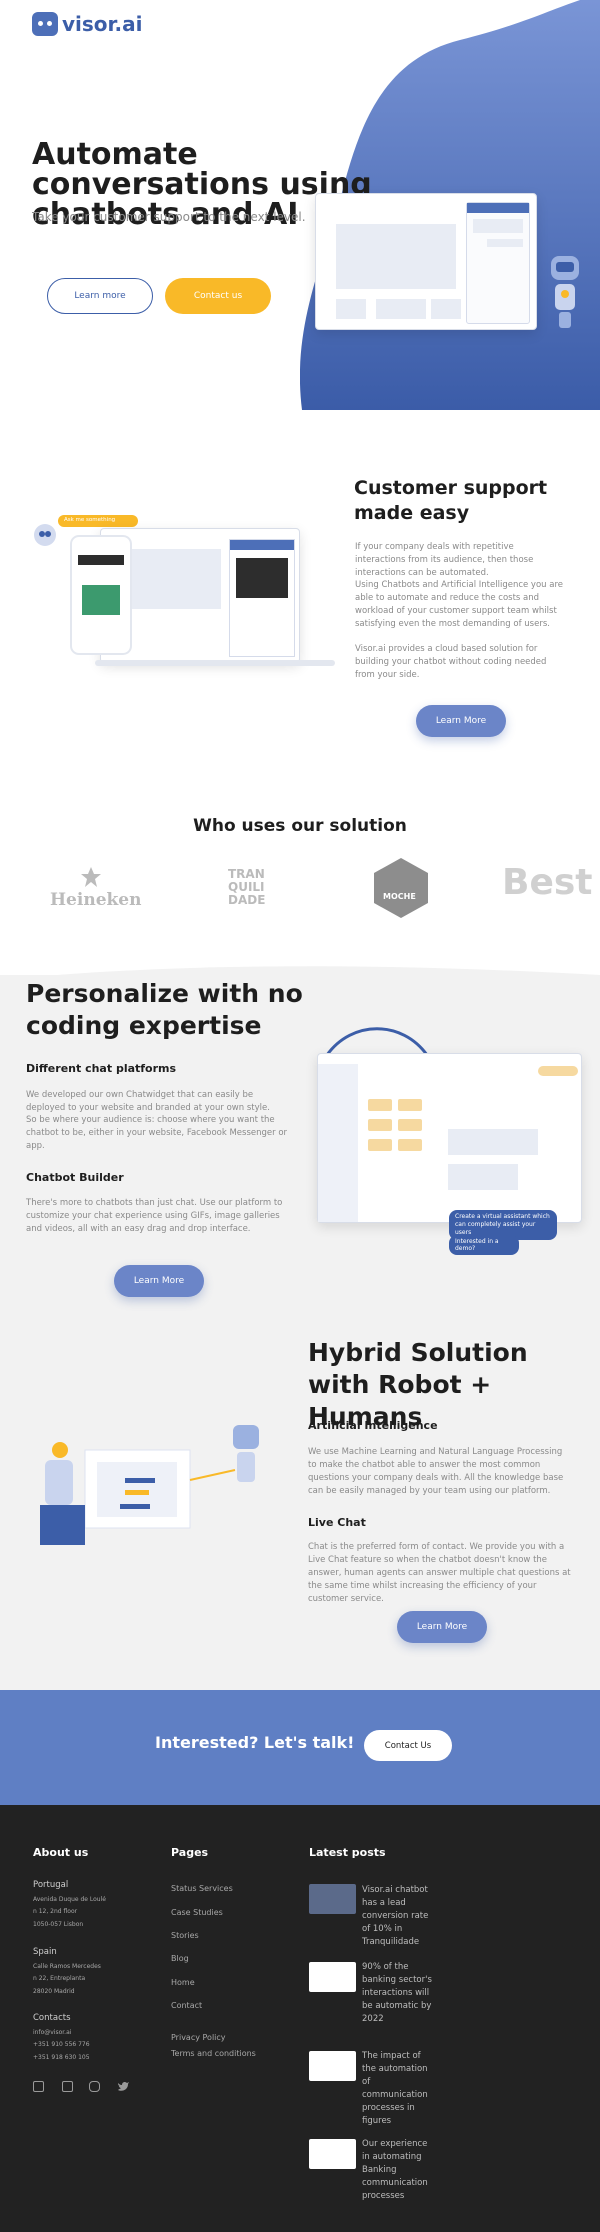 The width and height of the screenshot is (600, 2232). What do you see at coordinates (45, 24) in the screenshot?
I see `robot-logo-icon` at bounding box center [45, 24].